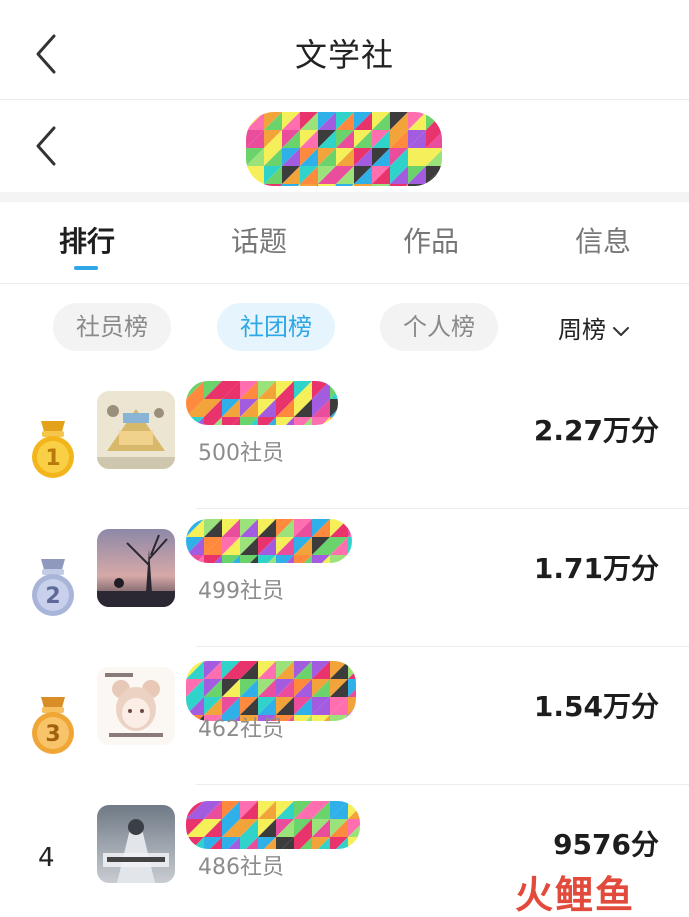 The image size is (689, 917). Describe the element at coordinates (241, 591) in the screenshot. I see `member-count: 499社员` at that location.